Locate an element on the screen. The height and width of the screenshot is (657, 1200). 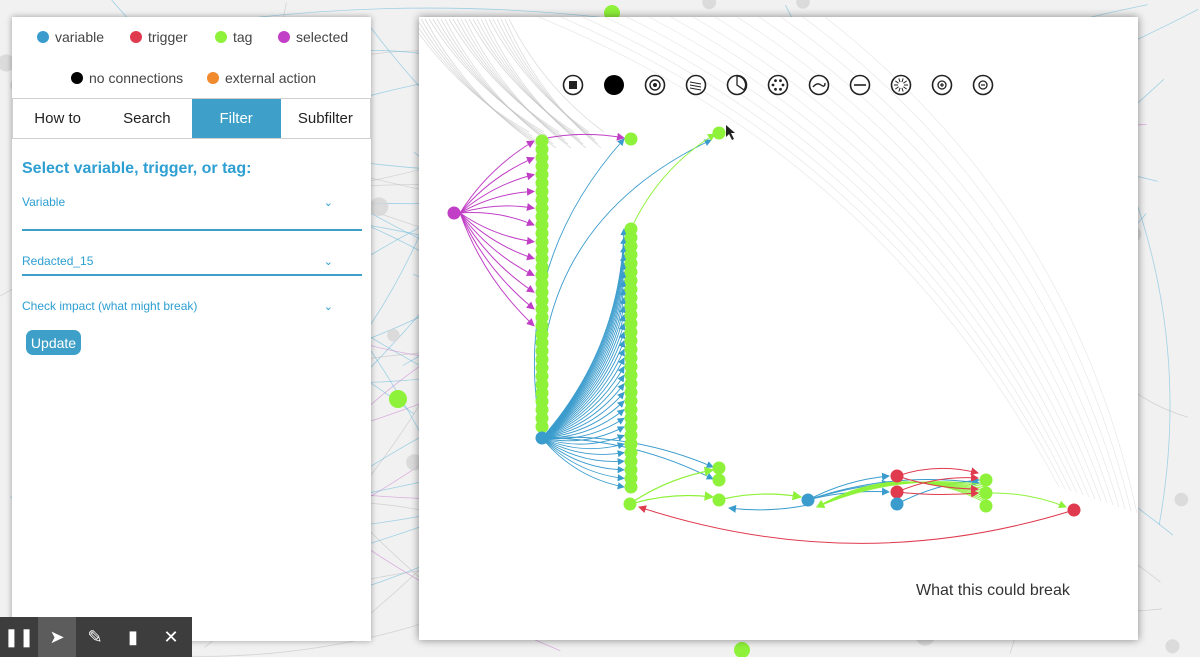
filter-heading: Select variable, trigger, or tag: is located at coordinates (137, 168).